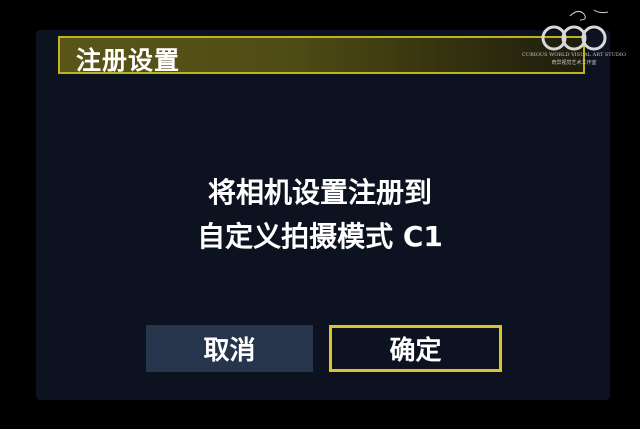 Image resolution: width=640 pixels, height=429 pixels. What do you see at coordinates (229, 348) in the screenshot?
I see `cancel-button: 取消` at bounding box center [229, 348].